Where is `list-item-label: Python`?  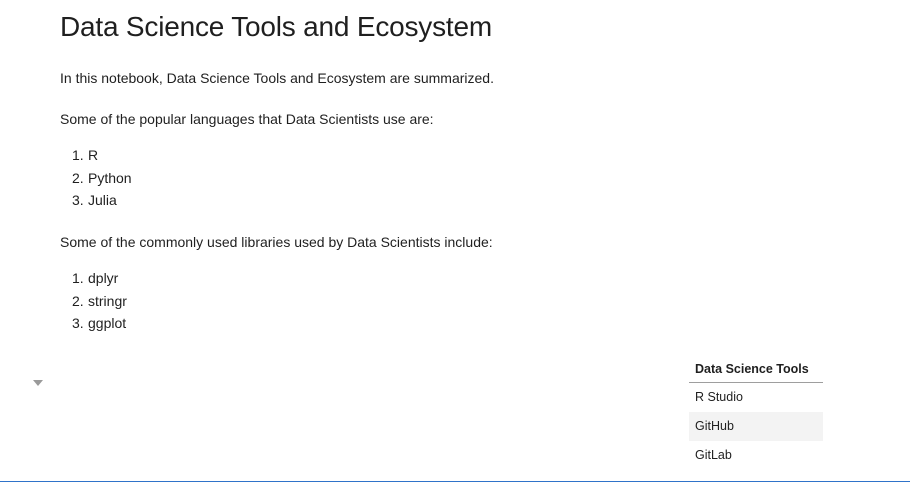 list-item-label: Python is located at coordinates (110, 177).